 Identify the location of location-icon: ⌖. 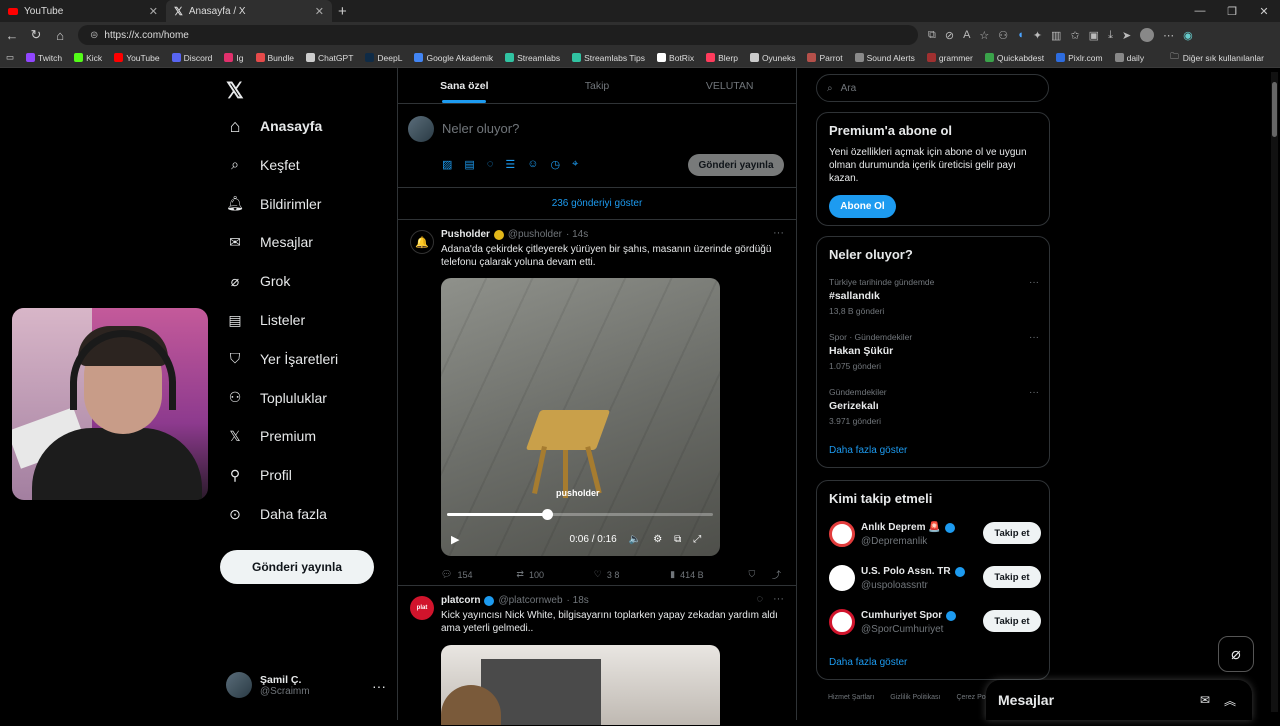
(575, 164).